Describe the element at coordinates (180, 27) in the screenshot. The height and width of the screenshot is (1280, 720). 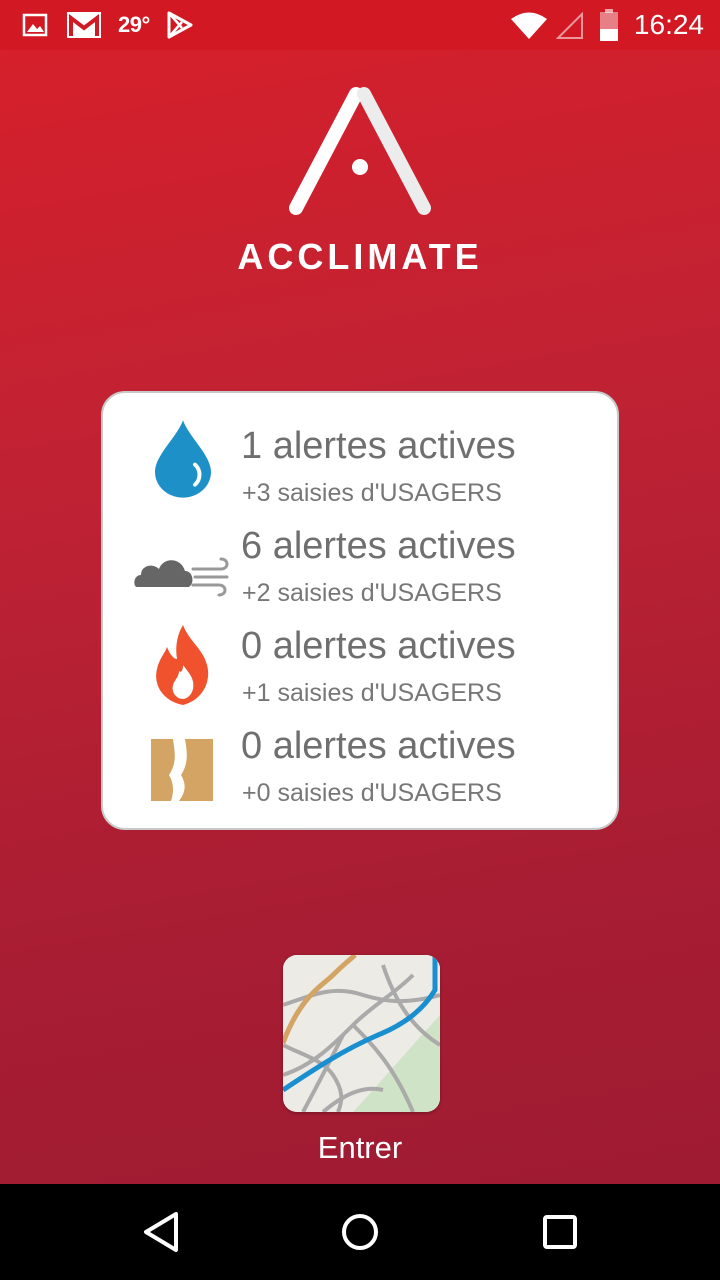
I see `play-store-icon` at that location.